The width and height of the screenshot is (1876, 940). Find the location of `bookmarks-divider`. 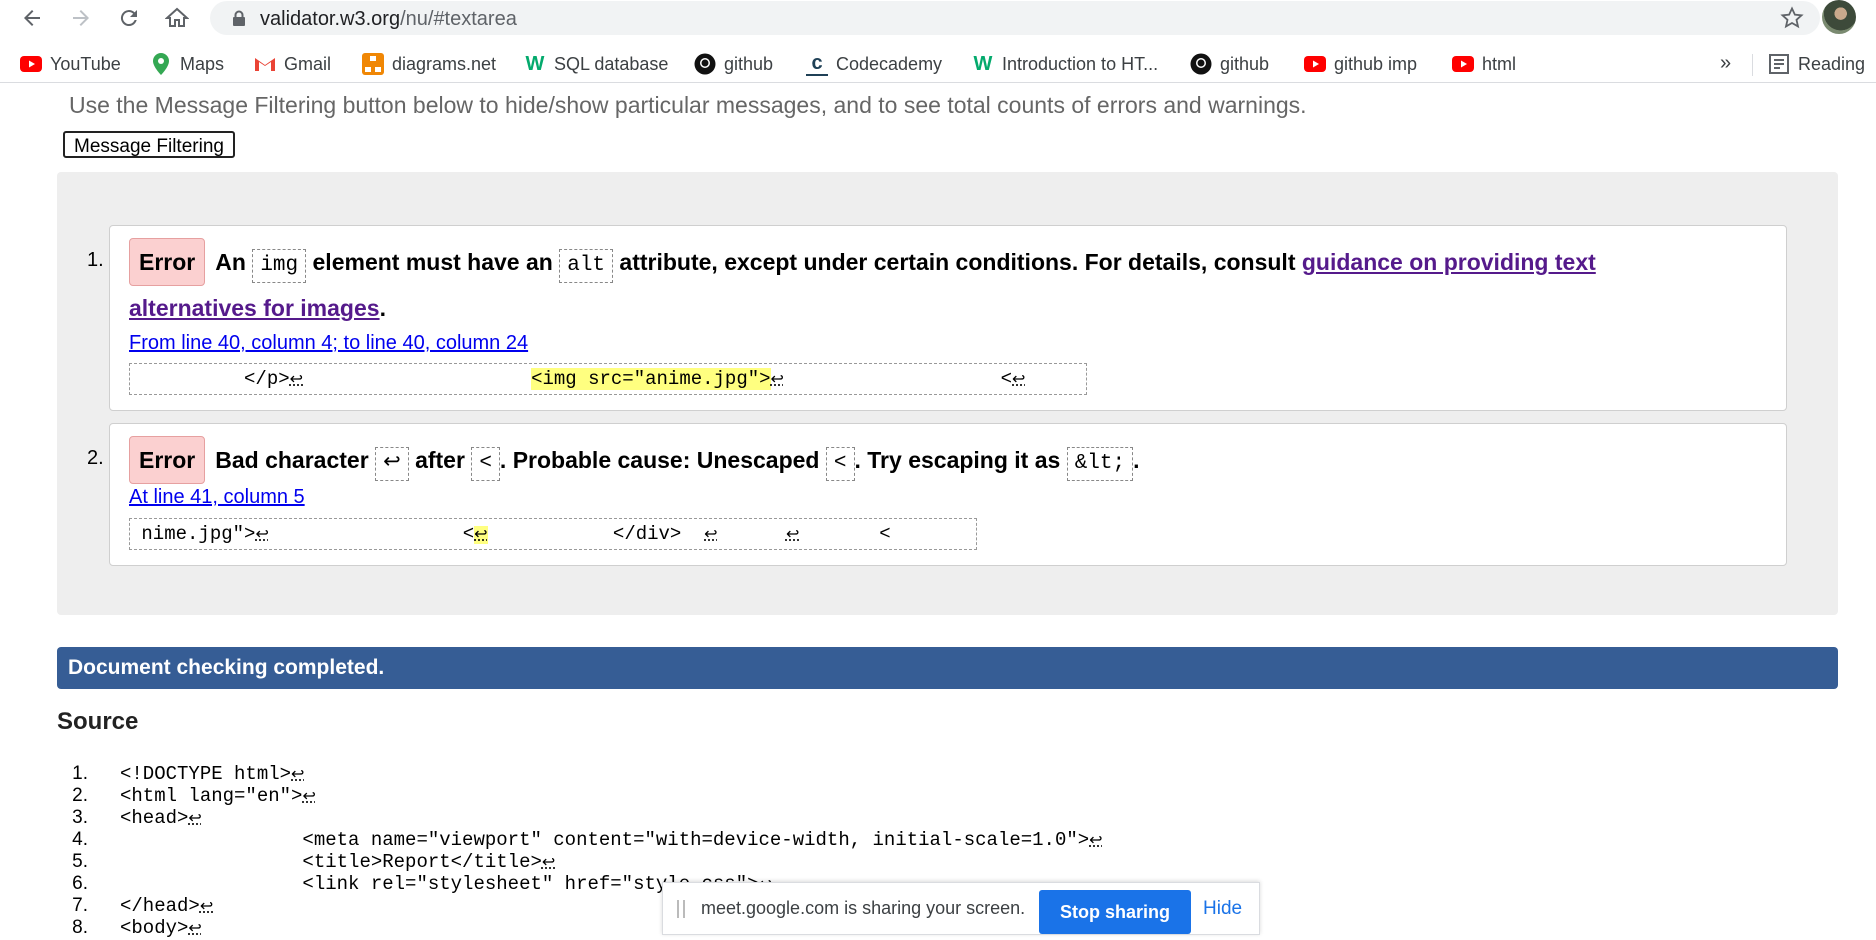

bookmarks-divider is located at coordinates (1752, 65).